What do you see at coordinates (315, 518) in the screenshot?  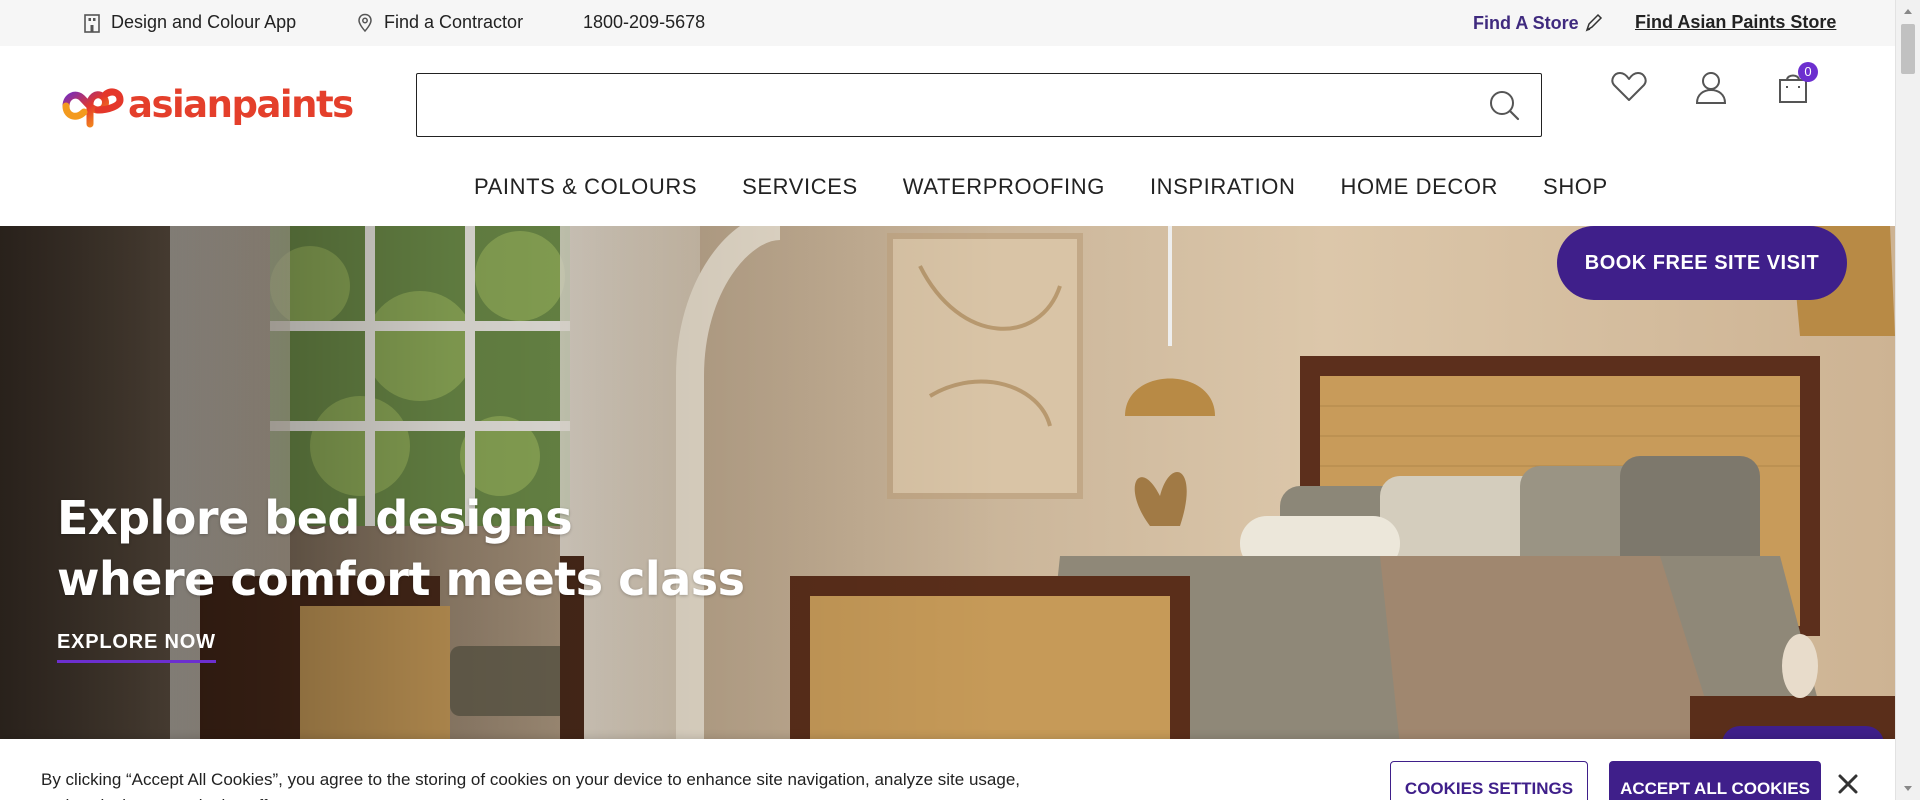 I see `hero-title-line1: Explore bed designs` at bounding box center [315, 518].